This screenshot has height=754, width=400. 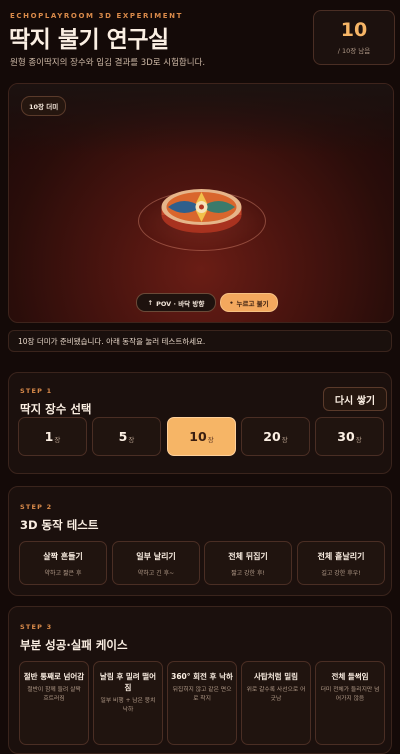 What do you see at coordinates (341, 556) in the screenshot?
I see `action-title: 전체 흩날리기` at bounding box center [341, 556].